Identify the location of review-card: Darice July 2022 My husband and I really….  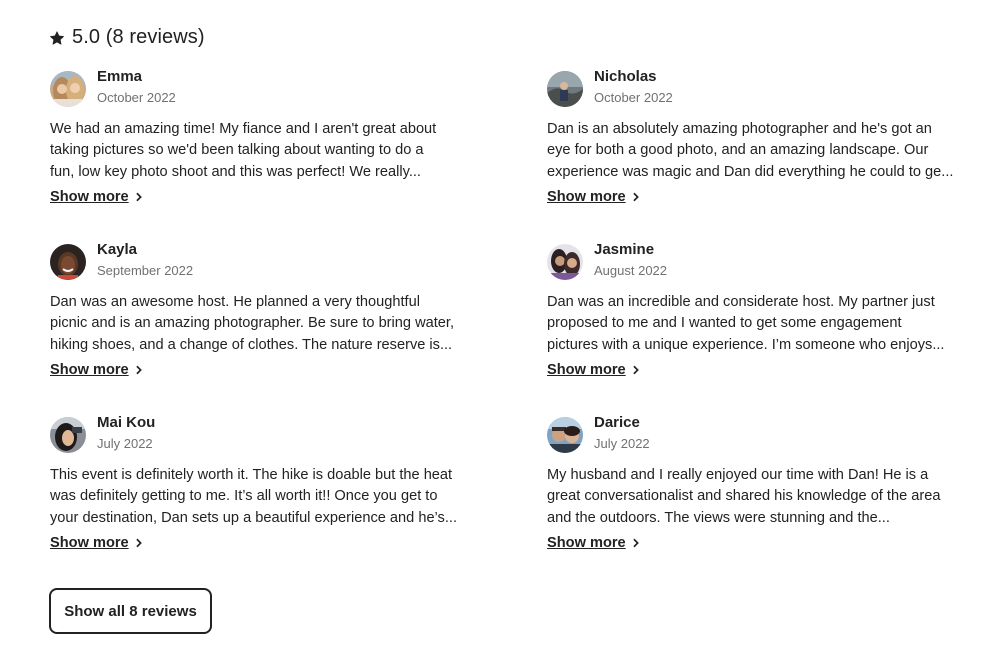
(747, 483).